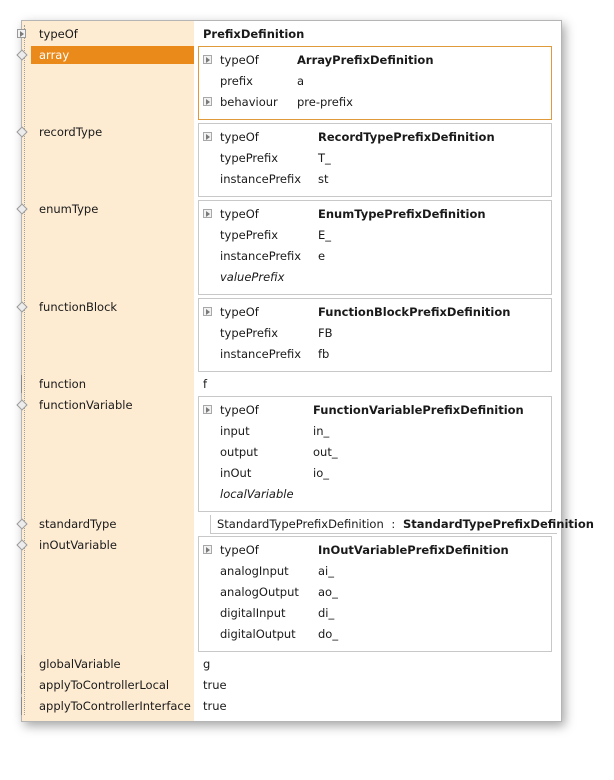 The width and height of the screenshot is (614, 780). Describe the element at coordinates (104, 685) in the screenshot. I see `row-label-applytocontrollerlocal: applyToControllerLocal` at that location.